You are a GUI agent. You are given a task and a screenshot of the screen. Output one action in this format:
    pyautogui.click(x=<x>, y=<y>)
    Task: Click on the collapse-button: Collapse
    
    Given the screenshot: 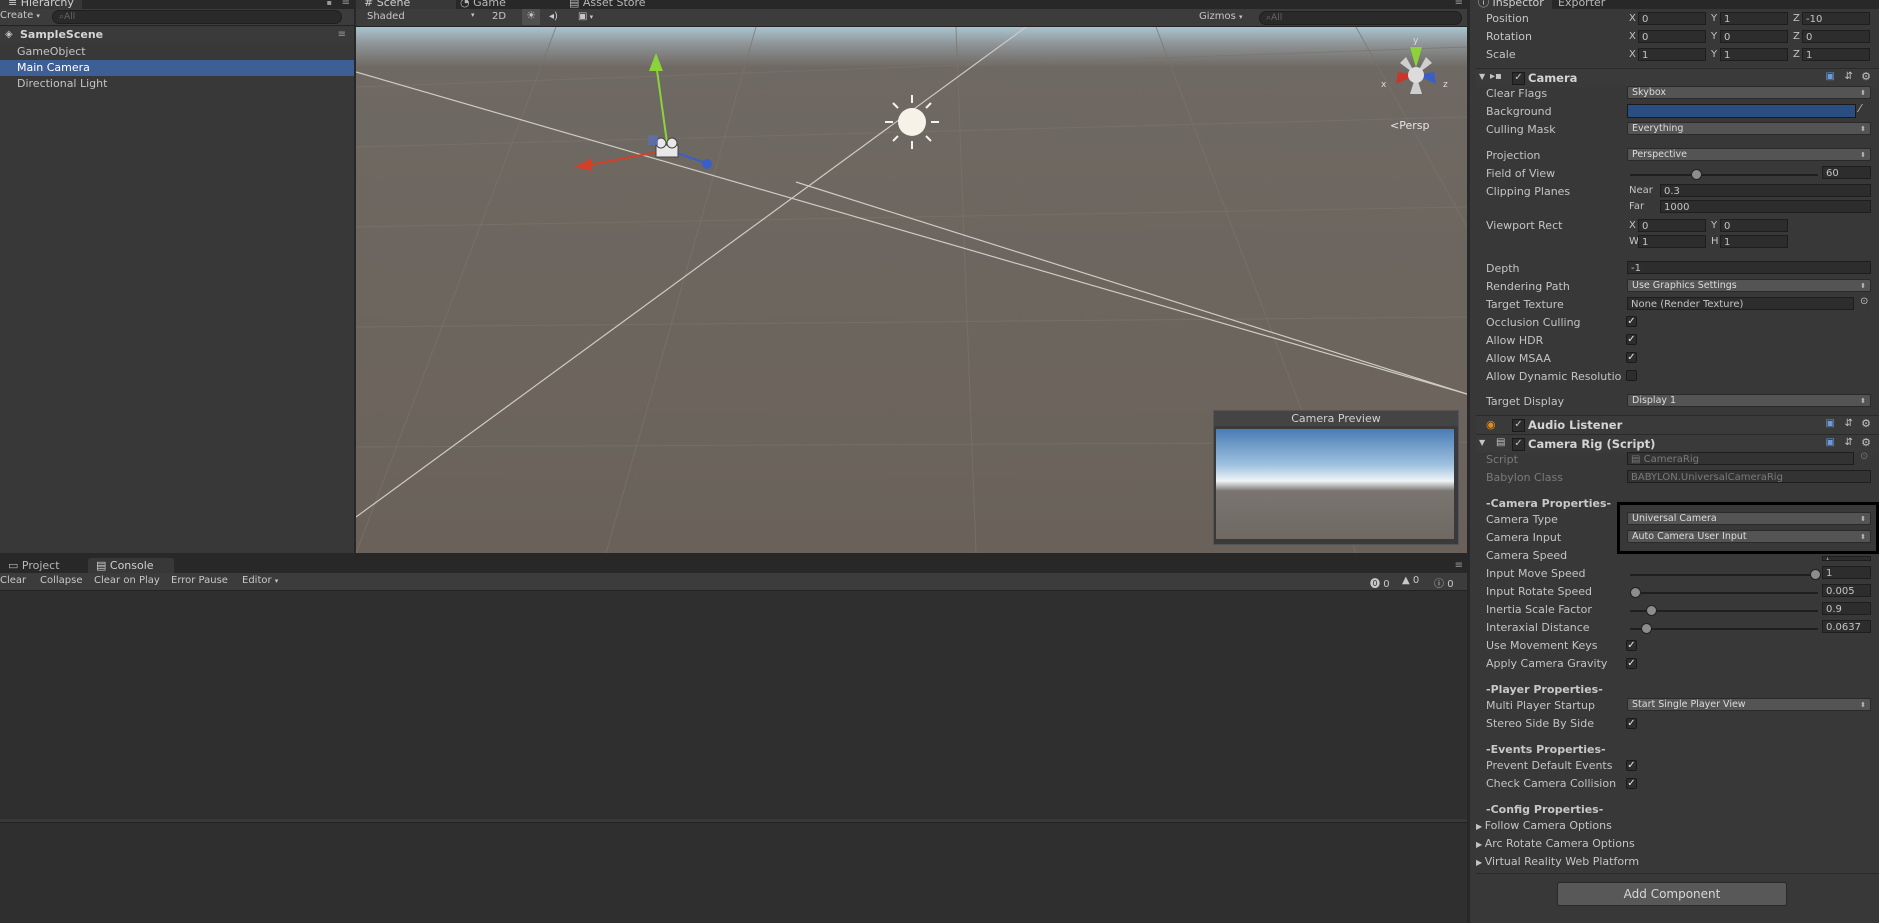 What is the action you would take?
    pyautogui.click(x=61, y=580)
    